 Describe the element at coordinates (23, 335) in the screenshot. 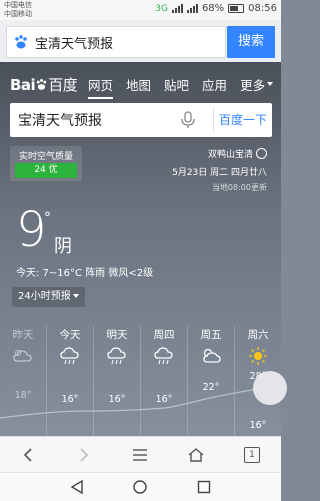

I see `forecast-day-label: 昨天` at that location.